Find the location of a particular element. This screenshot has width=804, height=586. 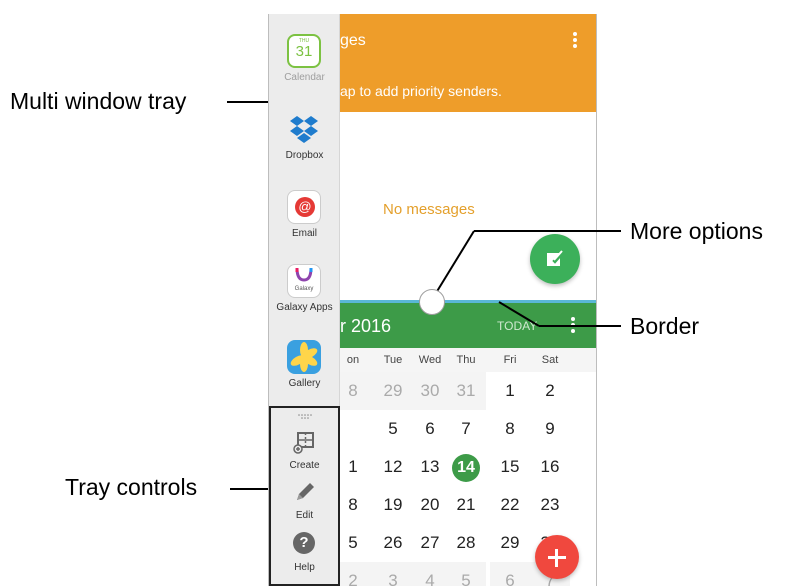

calendar-day: 28 is located at coordinates (466, 543).